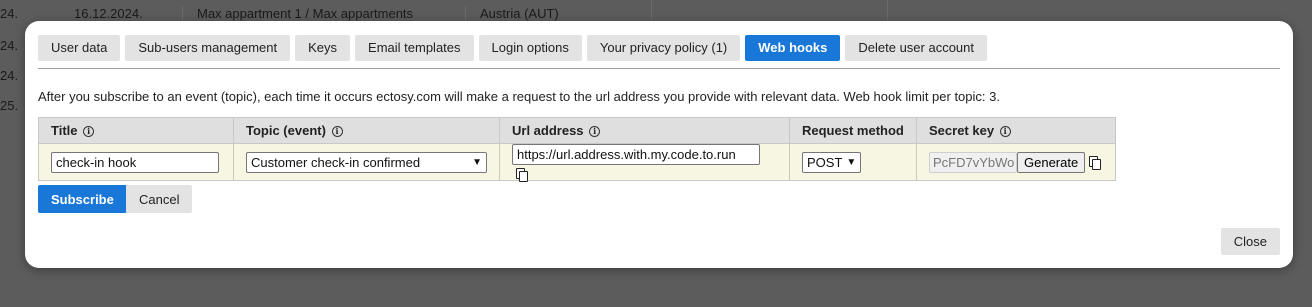  What do you see at coordinates (1016, 130) in the screenshot?
I see `header-secret: Secret key i` at bounding box center [1016, 130].